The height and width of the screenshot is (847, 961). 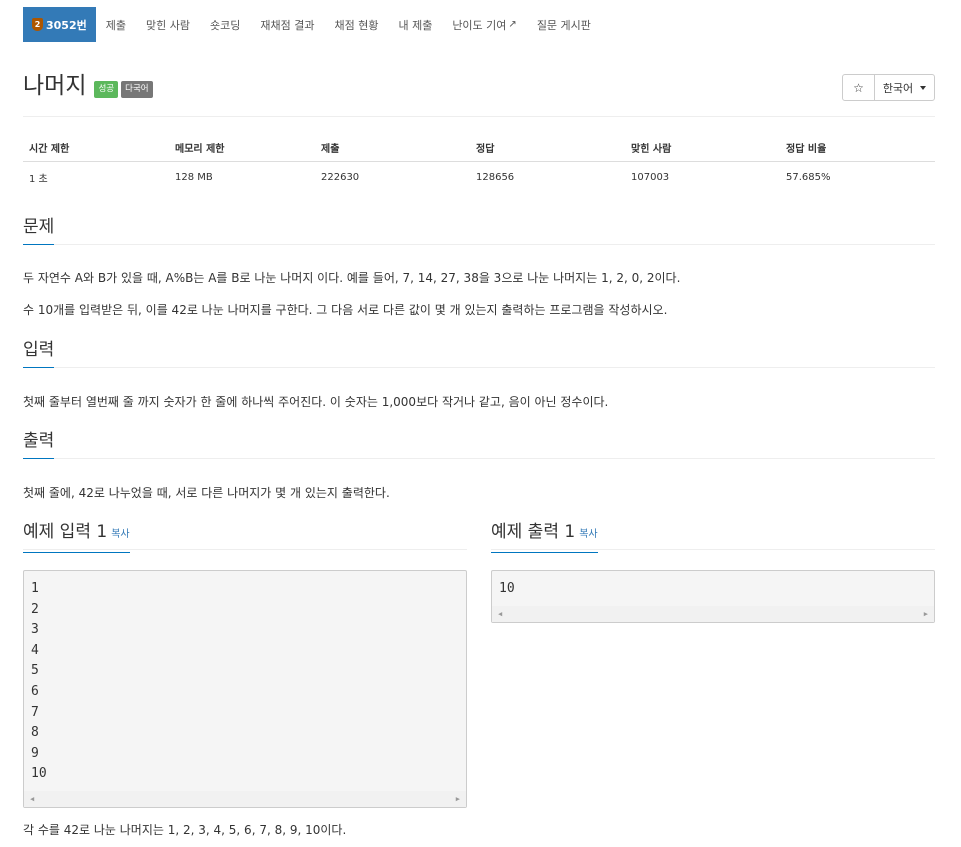 What do you see at coordinates (194, 177) in the screenshot?
I see `memory-limit-value: 128 MB` at bounding box center [194, 177].